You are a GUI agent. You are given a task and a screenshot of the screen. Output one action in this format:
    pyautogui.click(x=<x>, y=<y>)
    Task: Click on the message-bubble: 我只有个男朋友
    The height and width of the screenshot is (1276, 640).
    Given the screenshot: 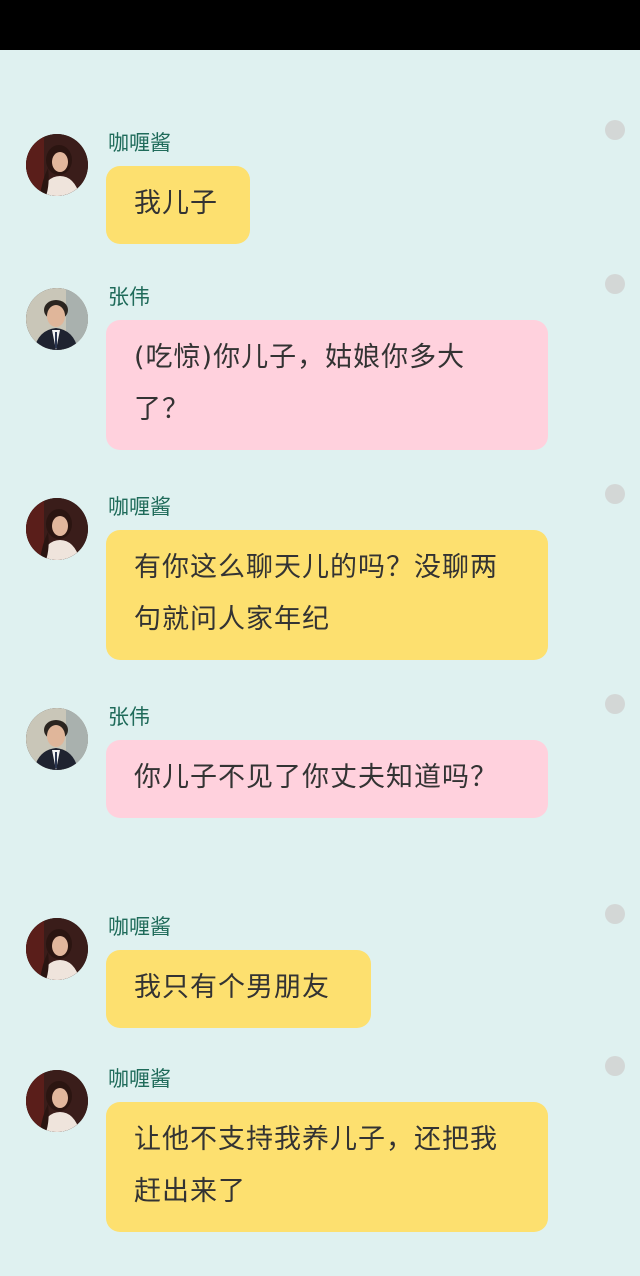 What is the action you would take?
    pyautogui.click(x=238, y=989)
    